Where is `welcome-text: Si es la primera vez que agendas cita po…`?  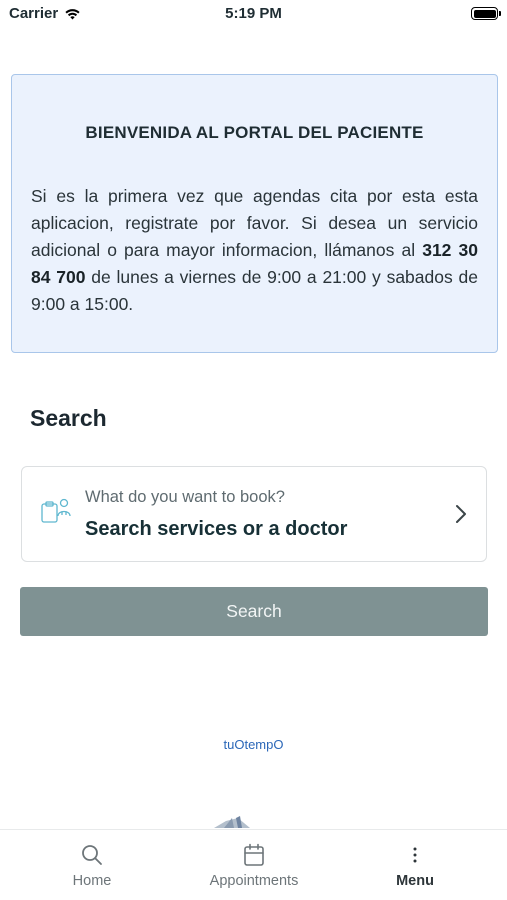 welcome-text: Si es la primera vez que agendas cita po… is located at coordinates (254, 250).